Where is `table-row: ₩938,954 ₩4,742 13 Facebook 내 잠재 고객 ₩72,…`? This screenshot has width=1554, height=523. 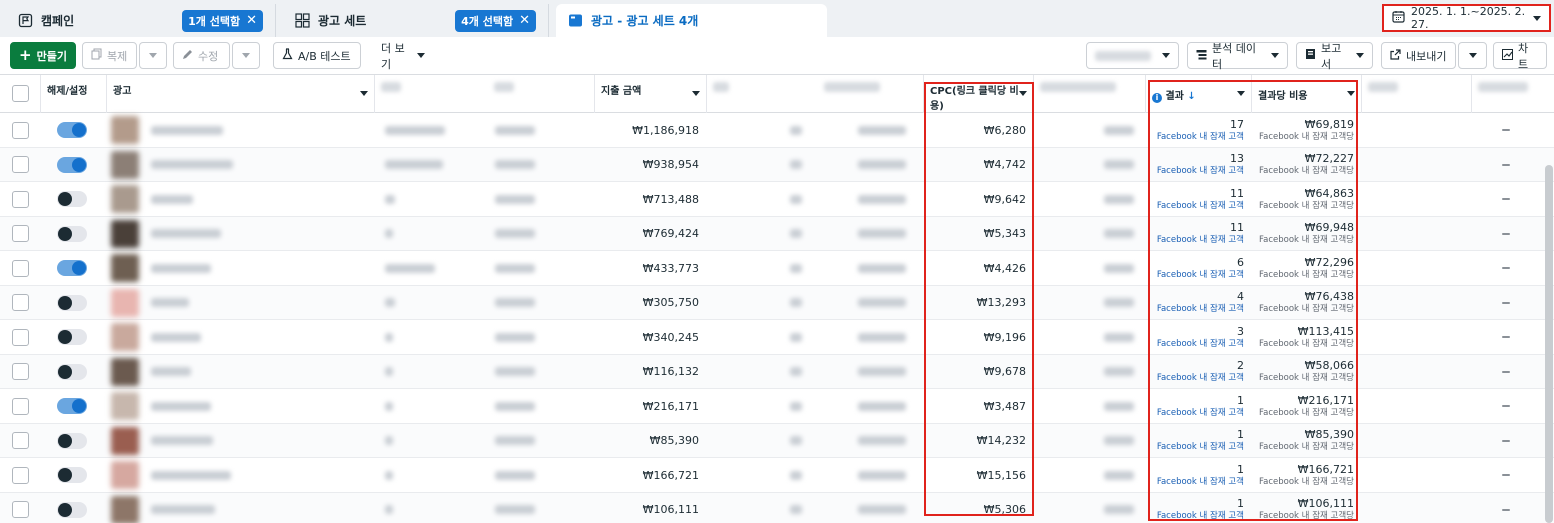
table-row: ₩938,954 ₩4,742 13 Facebook 내 잠재 고객 ₩72,… is located at coordinates (777, 164).